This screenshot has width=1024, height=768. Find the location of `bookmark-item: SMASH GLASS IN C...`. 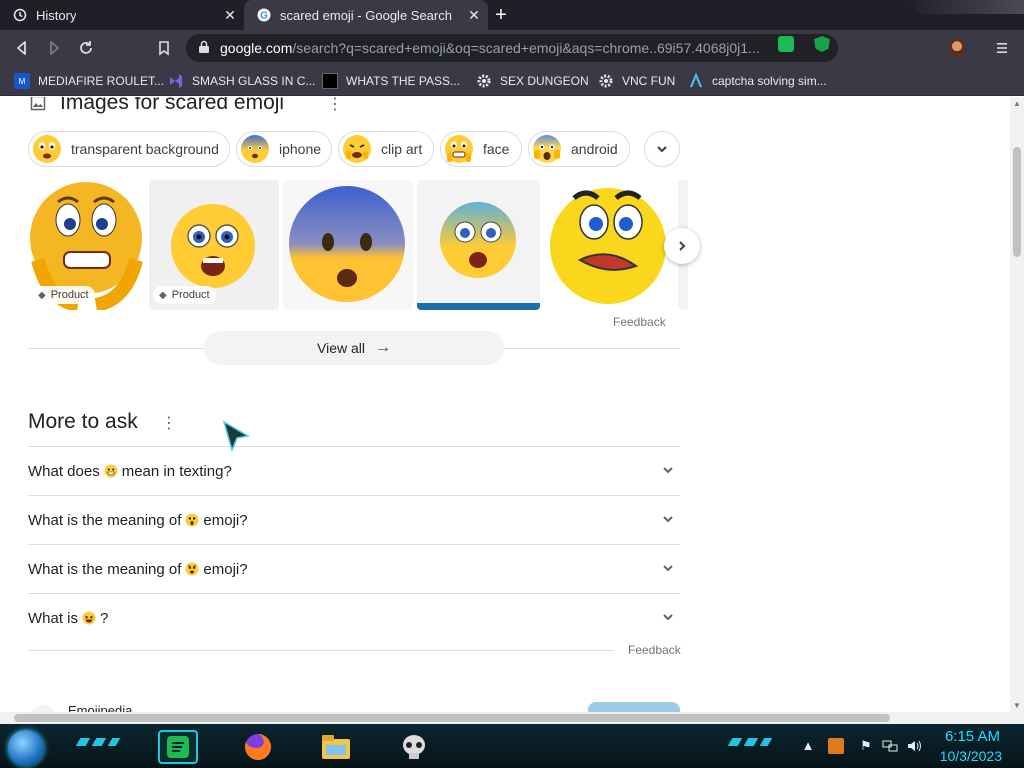

bookmark-item: SMASH GLASS IN C... is located at coordinates (241, 81).